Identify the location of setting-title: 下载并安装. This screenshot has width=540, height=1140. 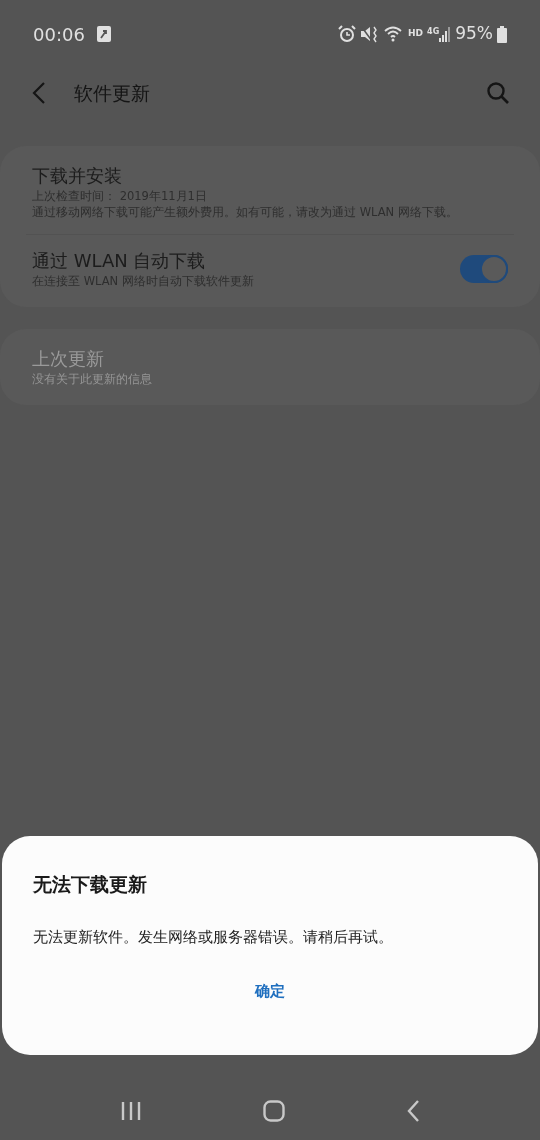
(77, 176).